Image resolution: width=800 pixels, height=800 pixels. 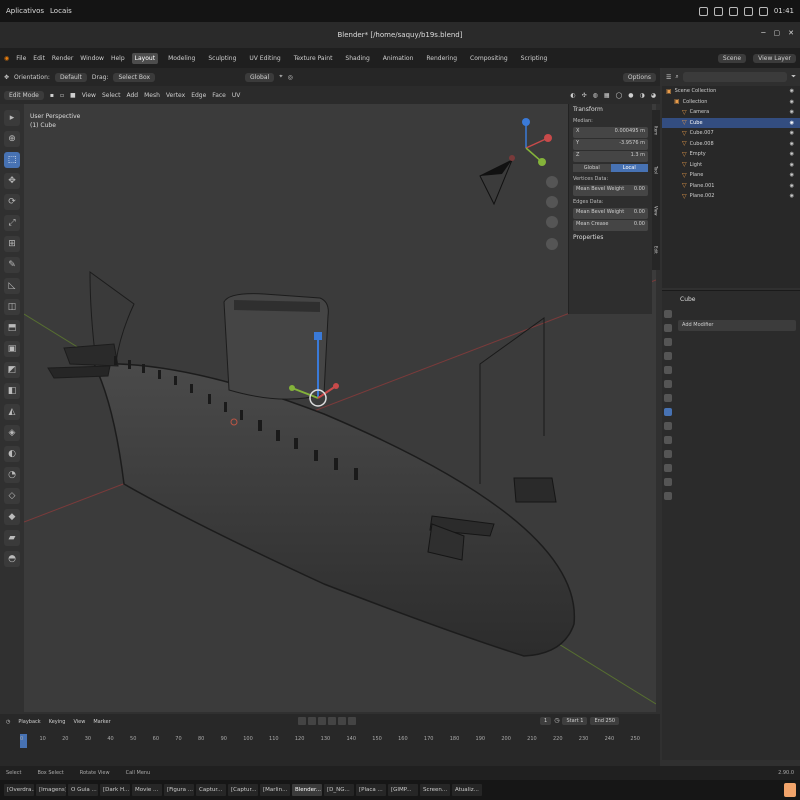 What do you see at coordinates (733, 11) in the screenshot?
I see `network-icon` at bounding box center [733, 11].